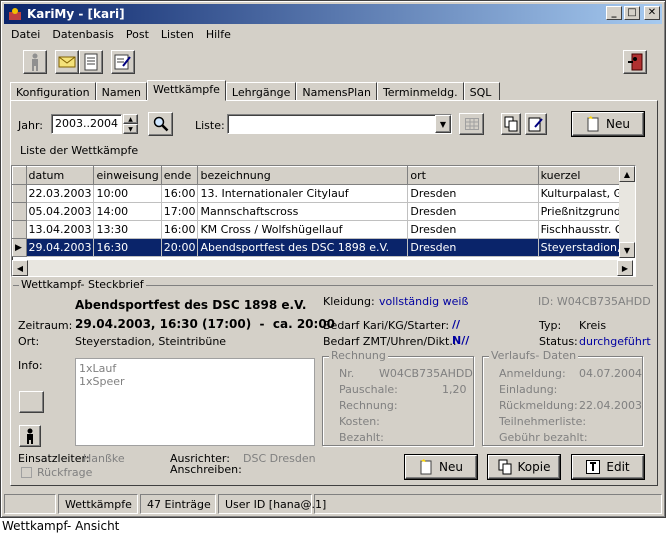 Image resolution: width=666 pixels, height=534 pixels. What do you see at coordinates (54, 458) in the screenshot?
I see `einsatzleiter-label: Einsatzleiter:` at bounding box center [54, 458].